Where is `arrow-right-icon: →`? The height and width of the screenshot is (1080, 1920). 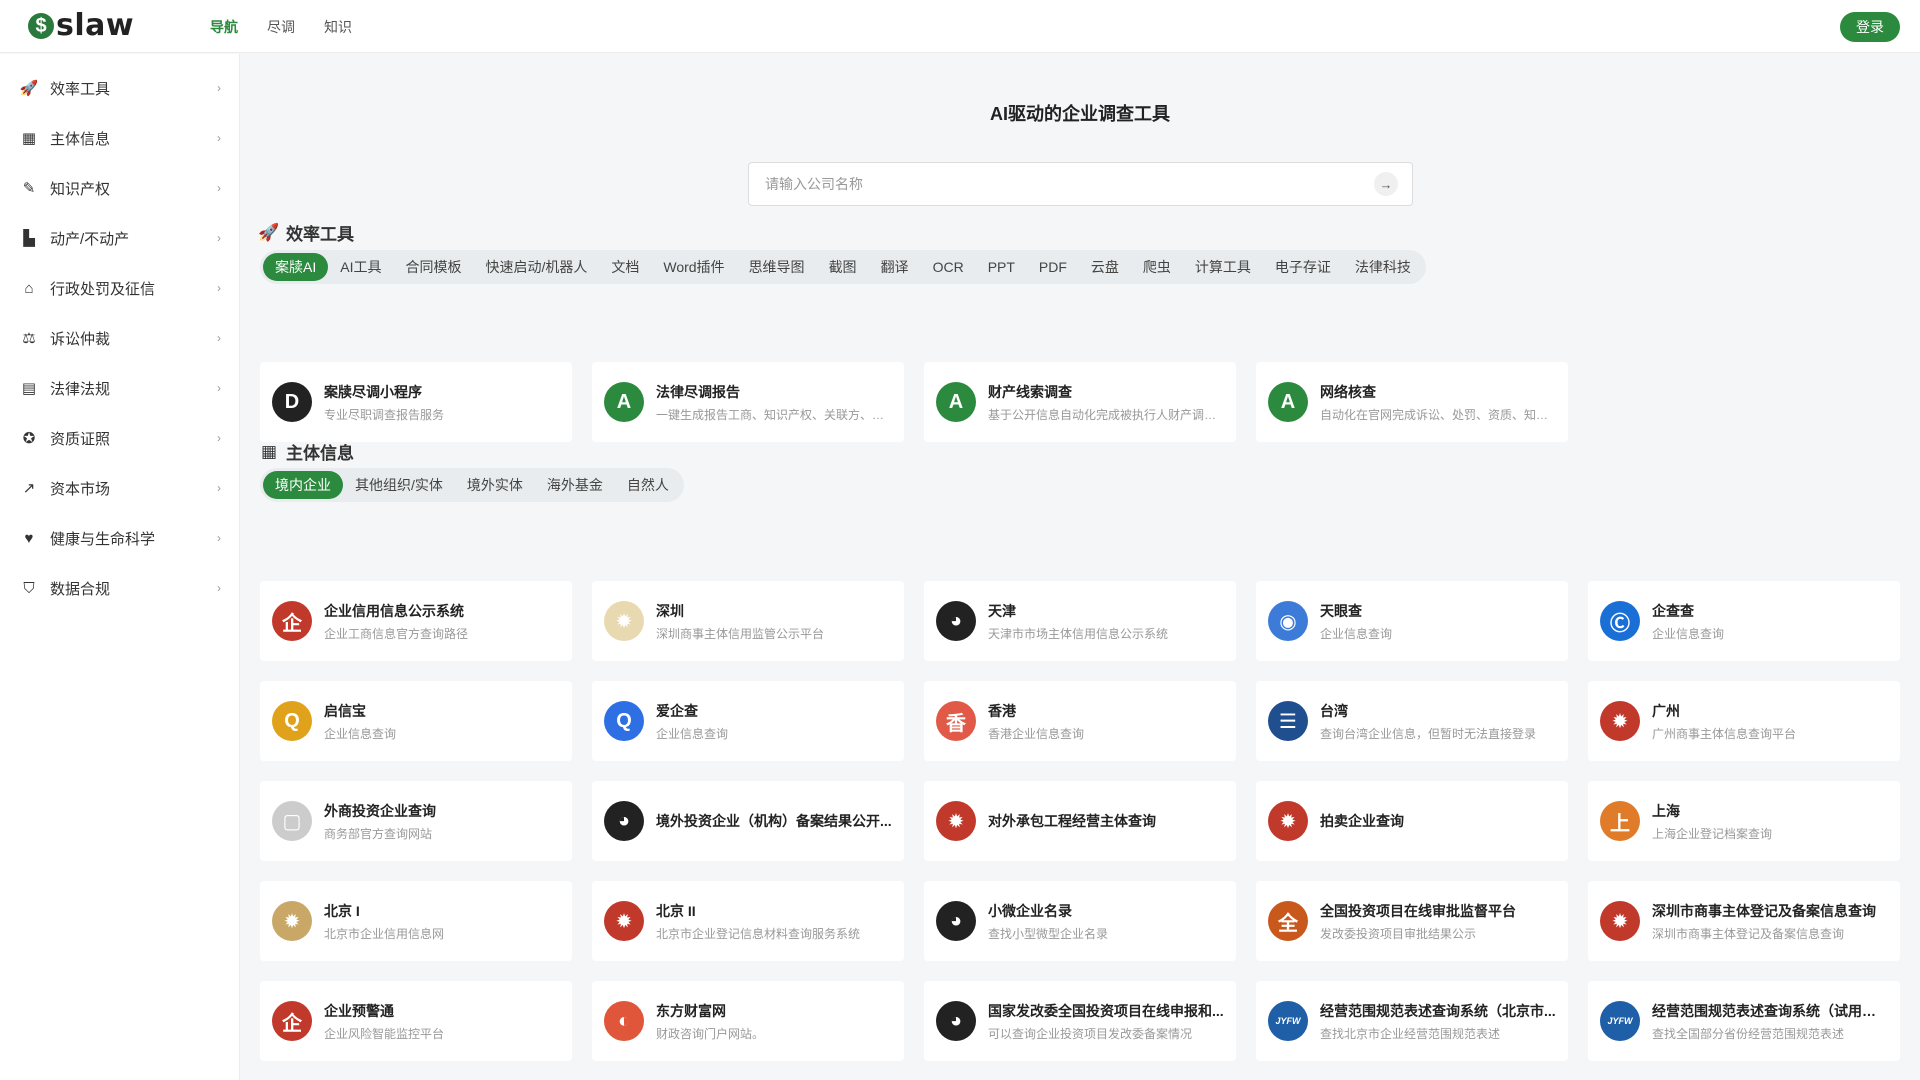 arrow-right-icon: → is located at coordinates (1386, 184).